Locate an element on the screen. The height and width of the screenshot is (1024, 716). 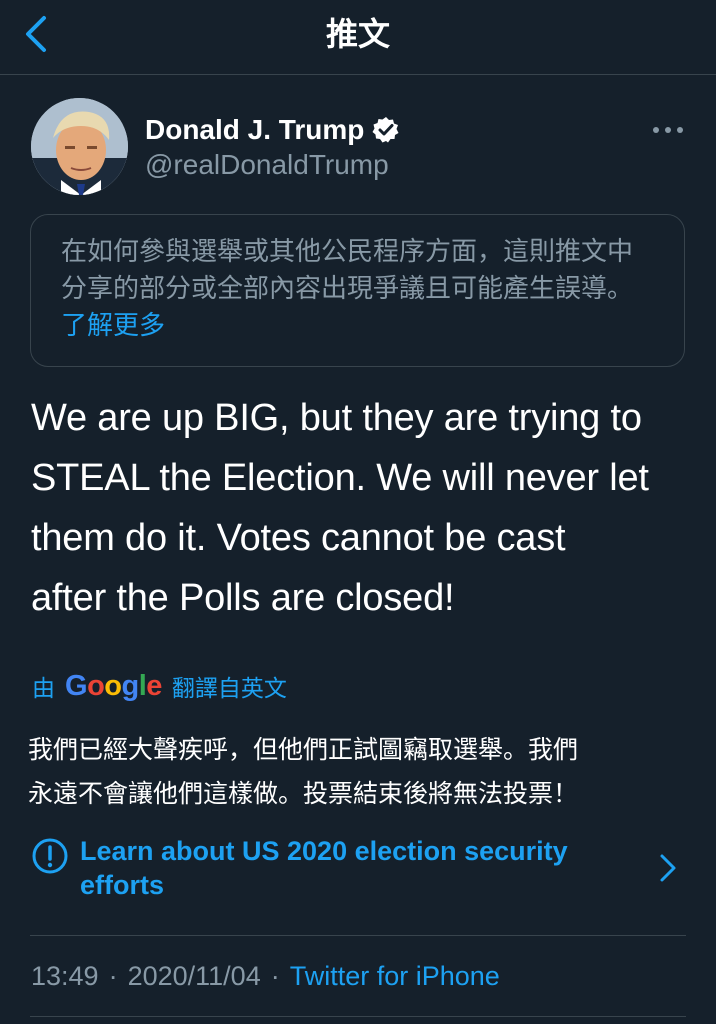
learn-more-link: 了解更多 is located at coordinates (113, 325).